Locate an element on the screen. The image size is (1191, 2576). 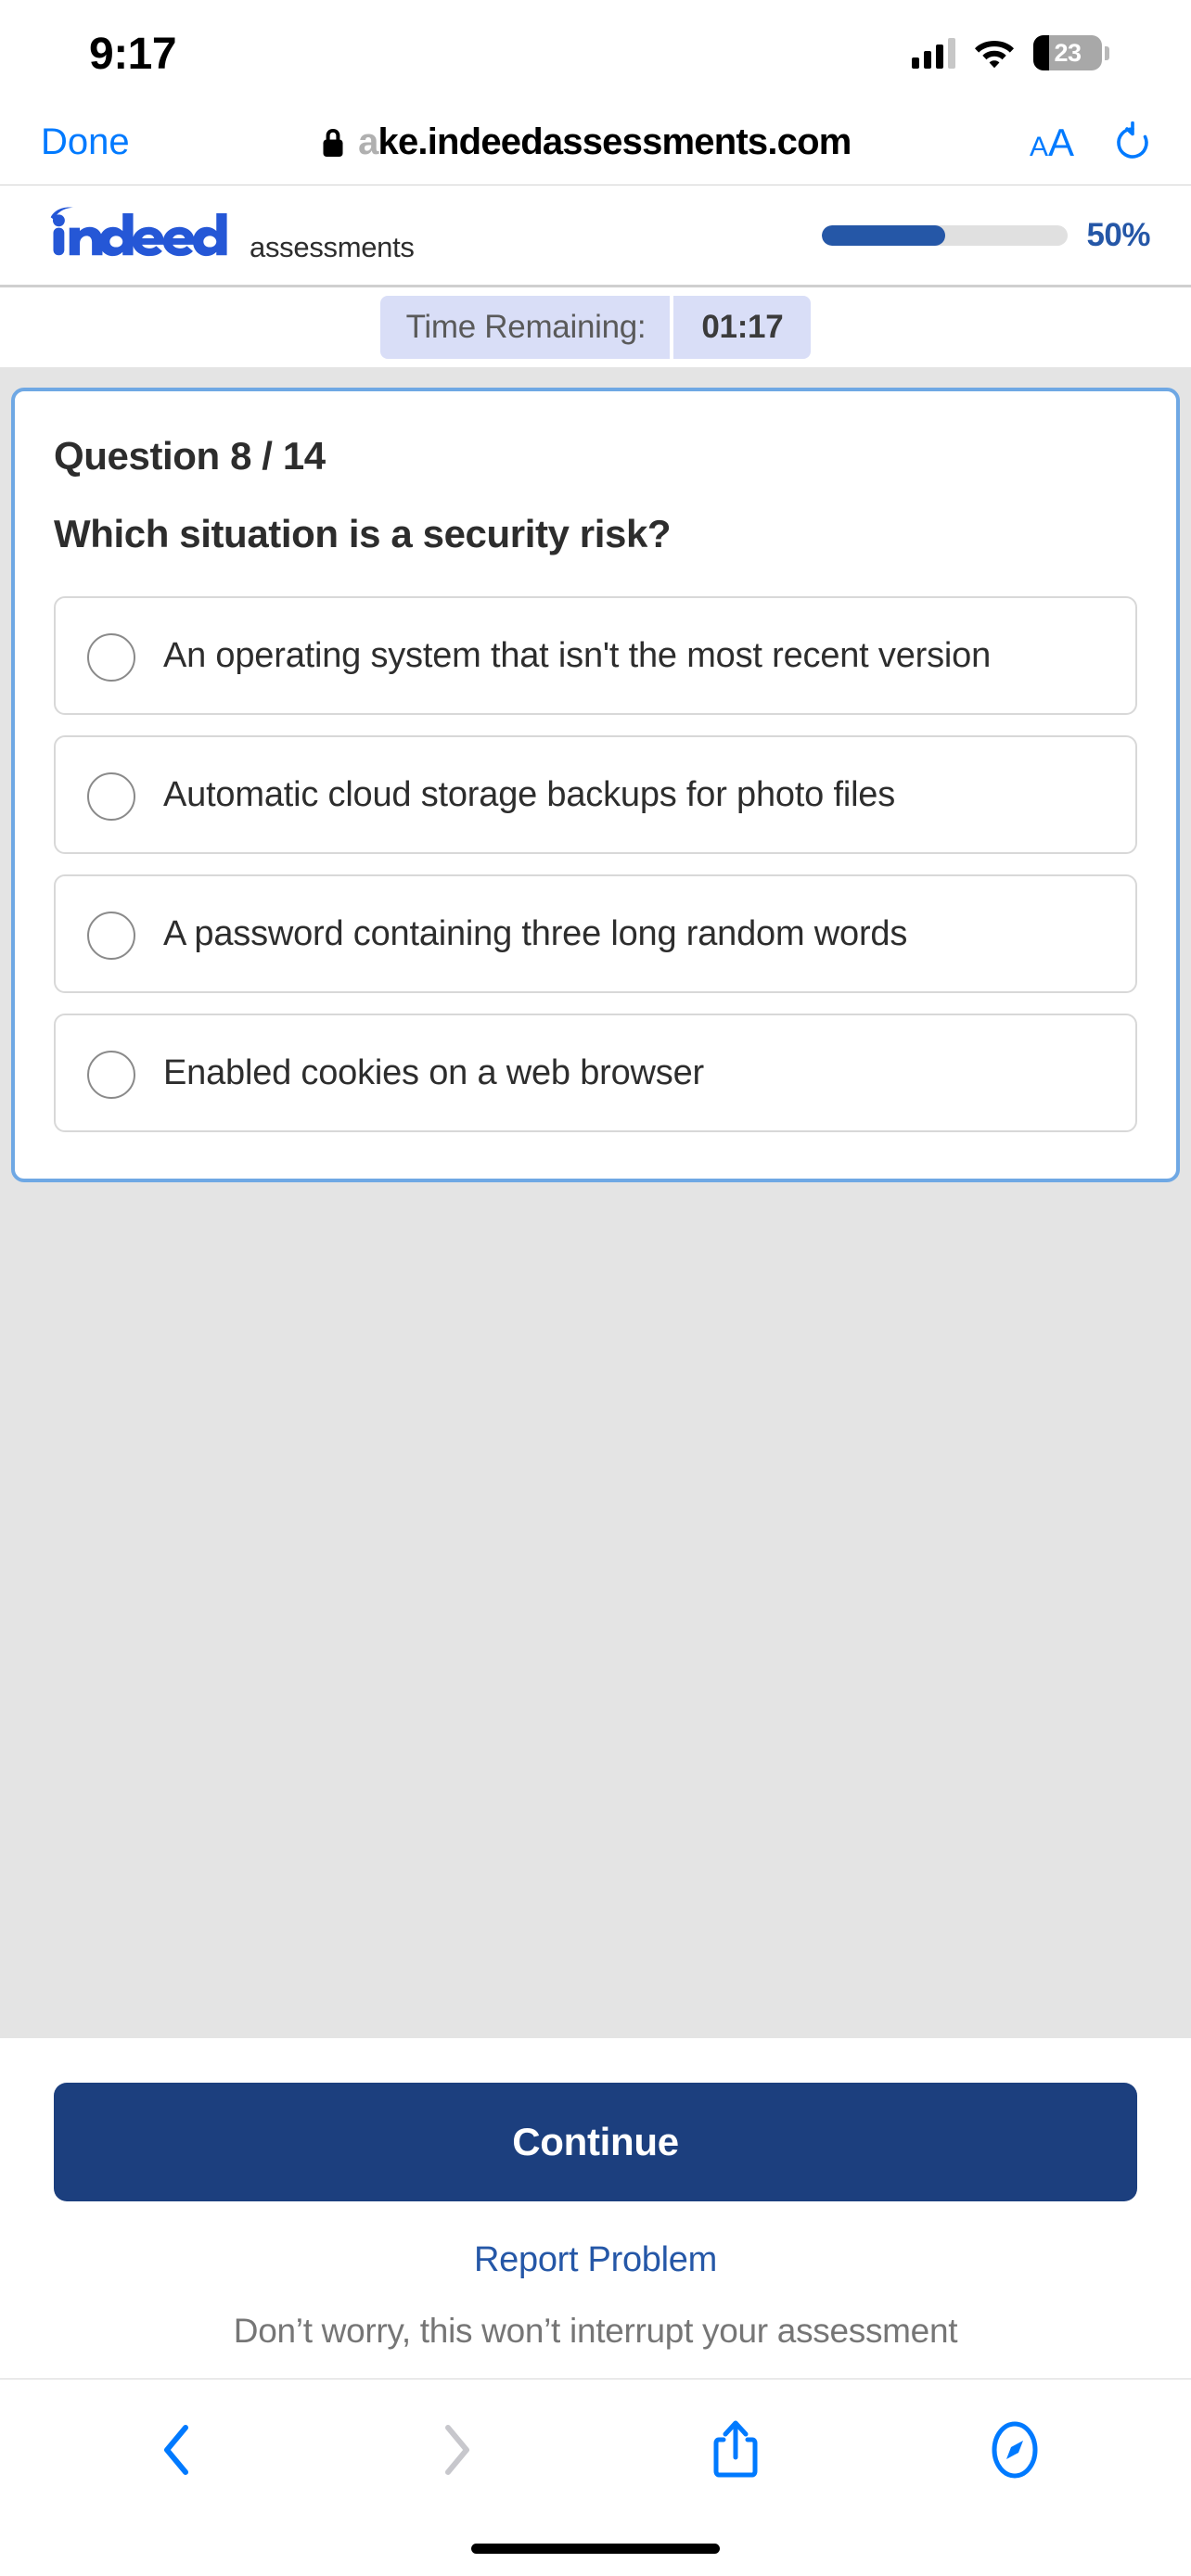
status-time: 9:17 is located at coordinates (133, 54).